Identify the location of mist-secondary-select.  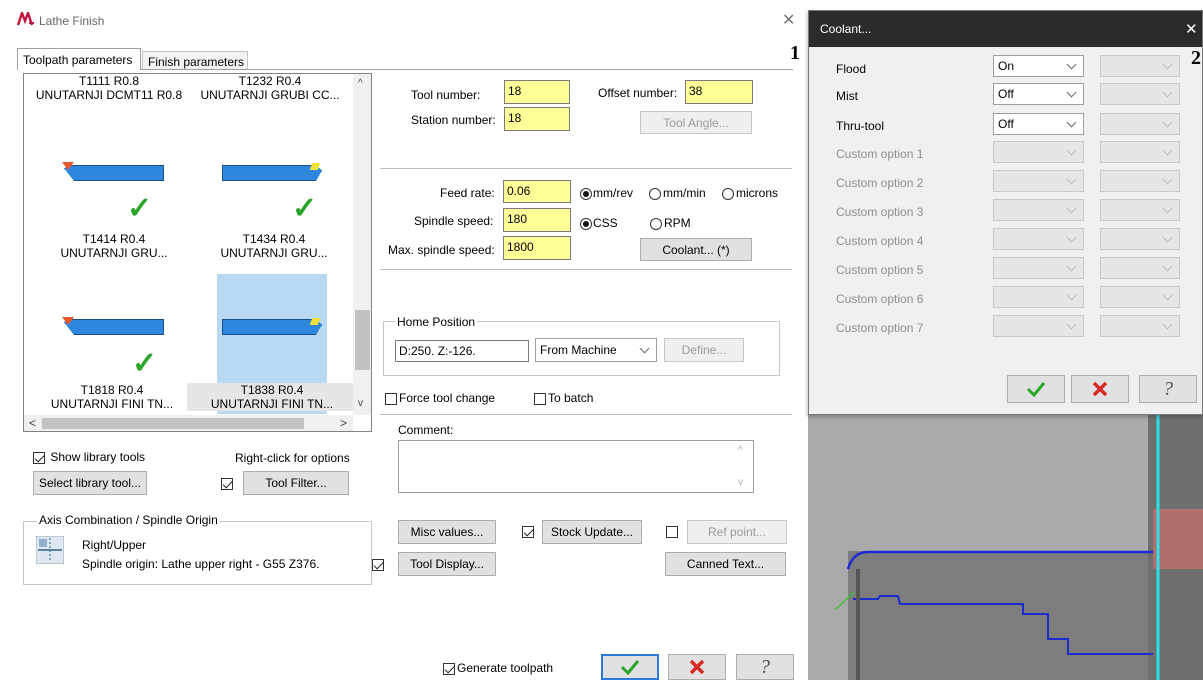
(1140, 94).